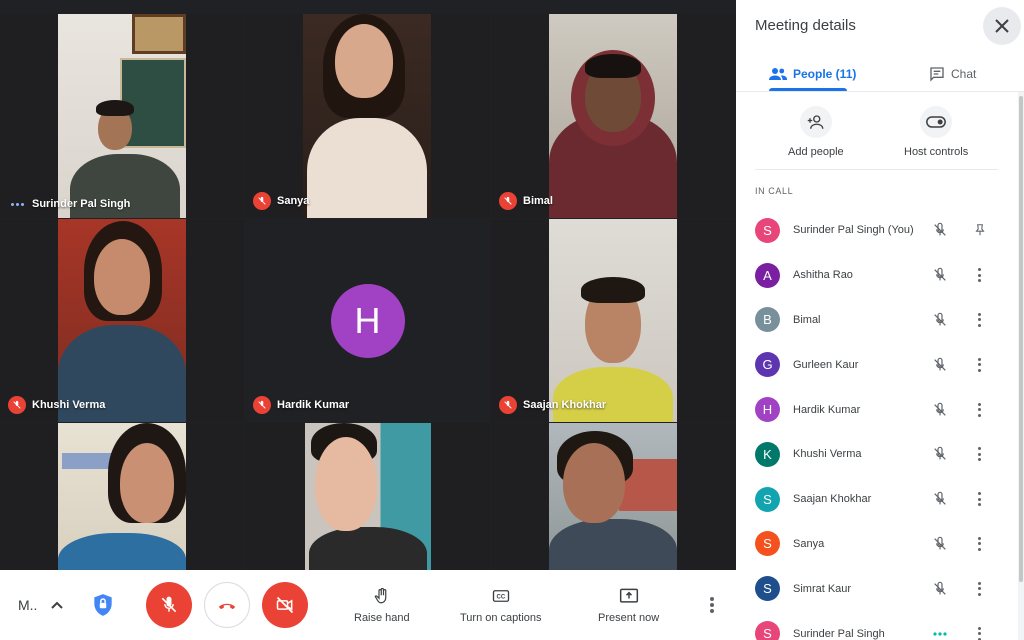 The height and width of the screenshot is (640, 1024). Describe the element at coordinates (41, 605) in the screenshot. I see `meeting-details-toggle: M..` at that location.